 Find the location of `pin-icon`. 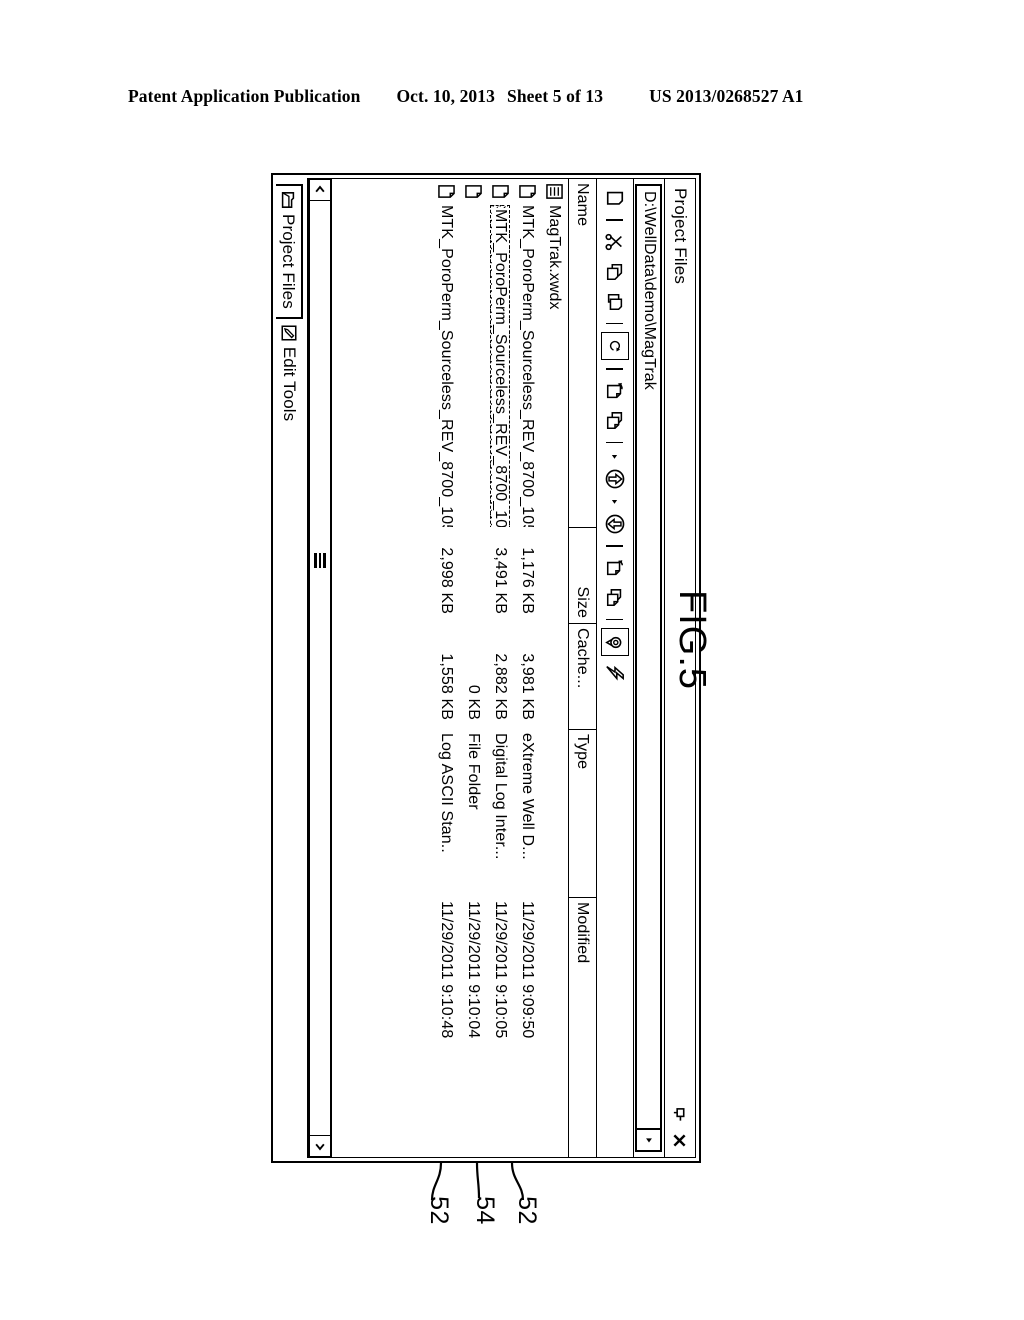

pin-icon is located at coordinates (680, 1114).